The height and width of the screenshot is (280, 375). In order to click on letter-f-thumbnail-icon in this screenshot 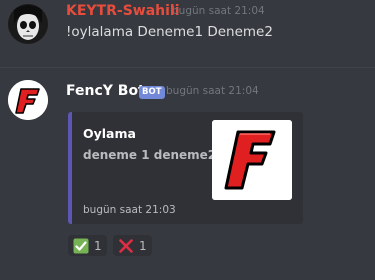, I will do `click(252, 160)`.